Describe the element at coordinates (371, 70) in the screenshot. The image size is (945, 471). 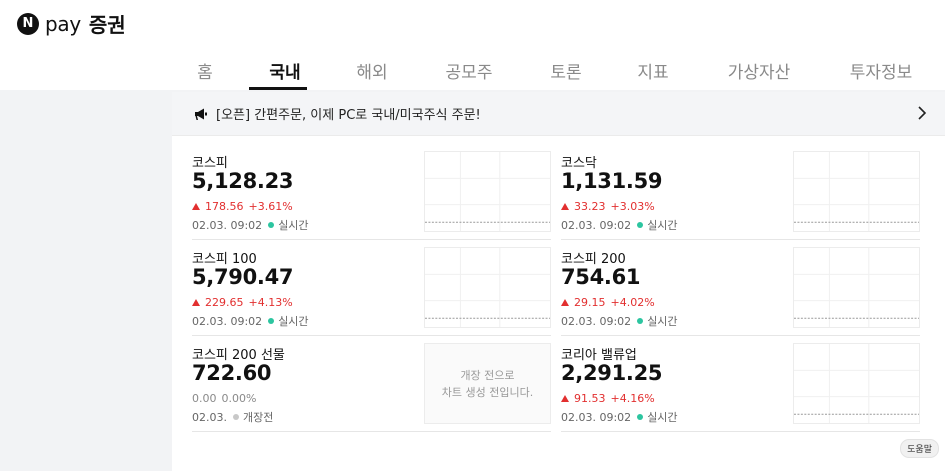
I see `tab-overseas: 해외` at that location.